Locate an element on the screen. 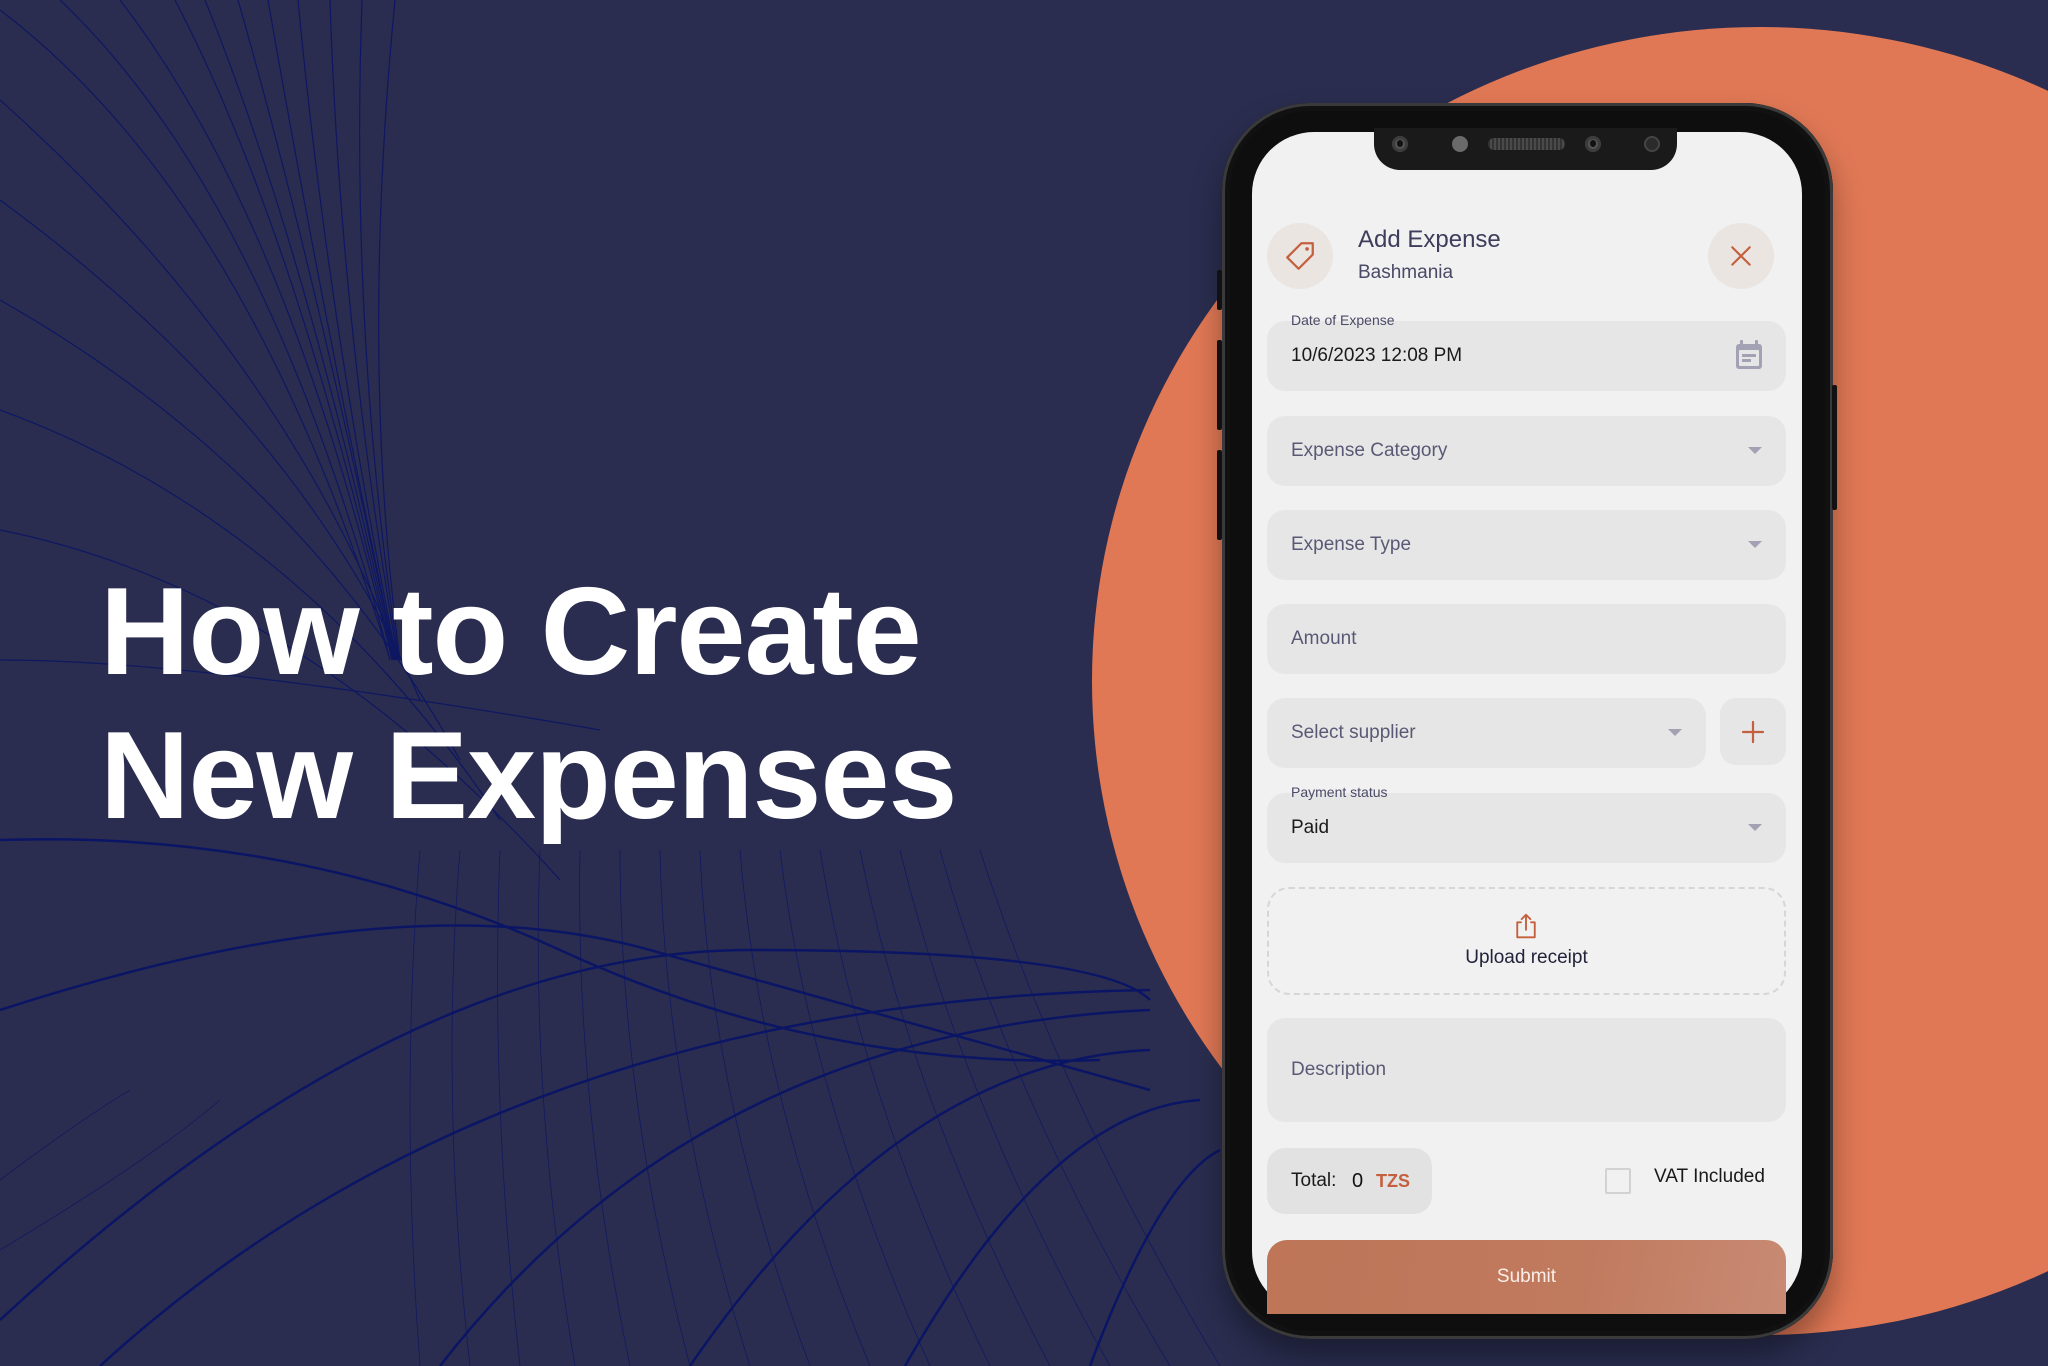 This screenshot has width=2048, height=1366. date-of-expense-field: 10/6/2023 12:08 PM is located at coordinates (1526, 356).